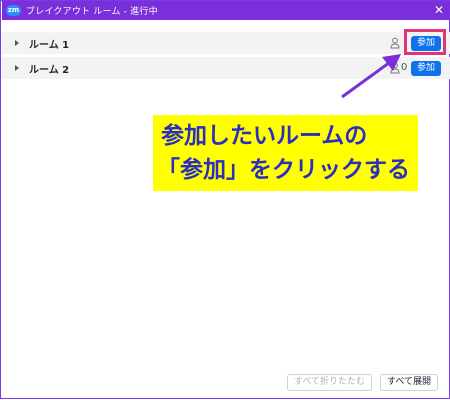 The image size is (450, 400). Describe the element at coordinates (264, 136) in the screenshot. I see `callout-line-1: 参加したいルームの` at that location.